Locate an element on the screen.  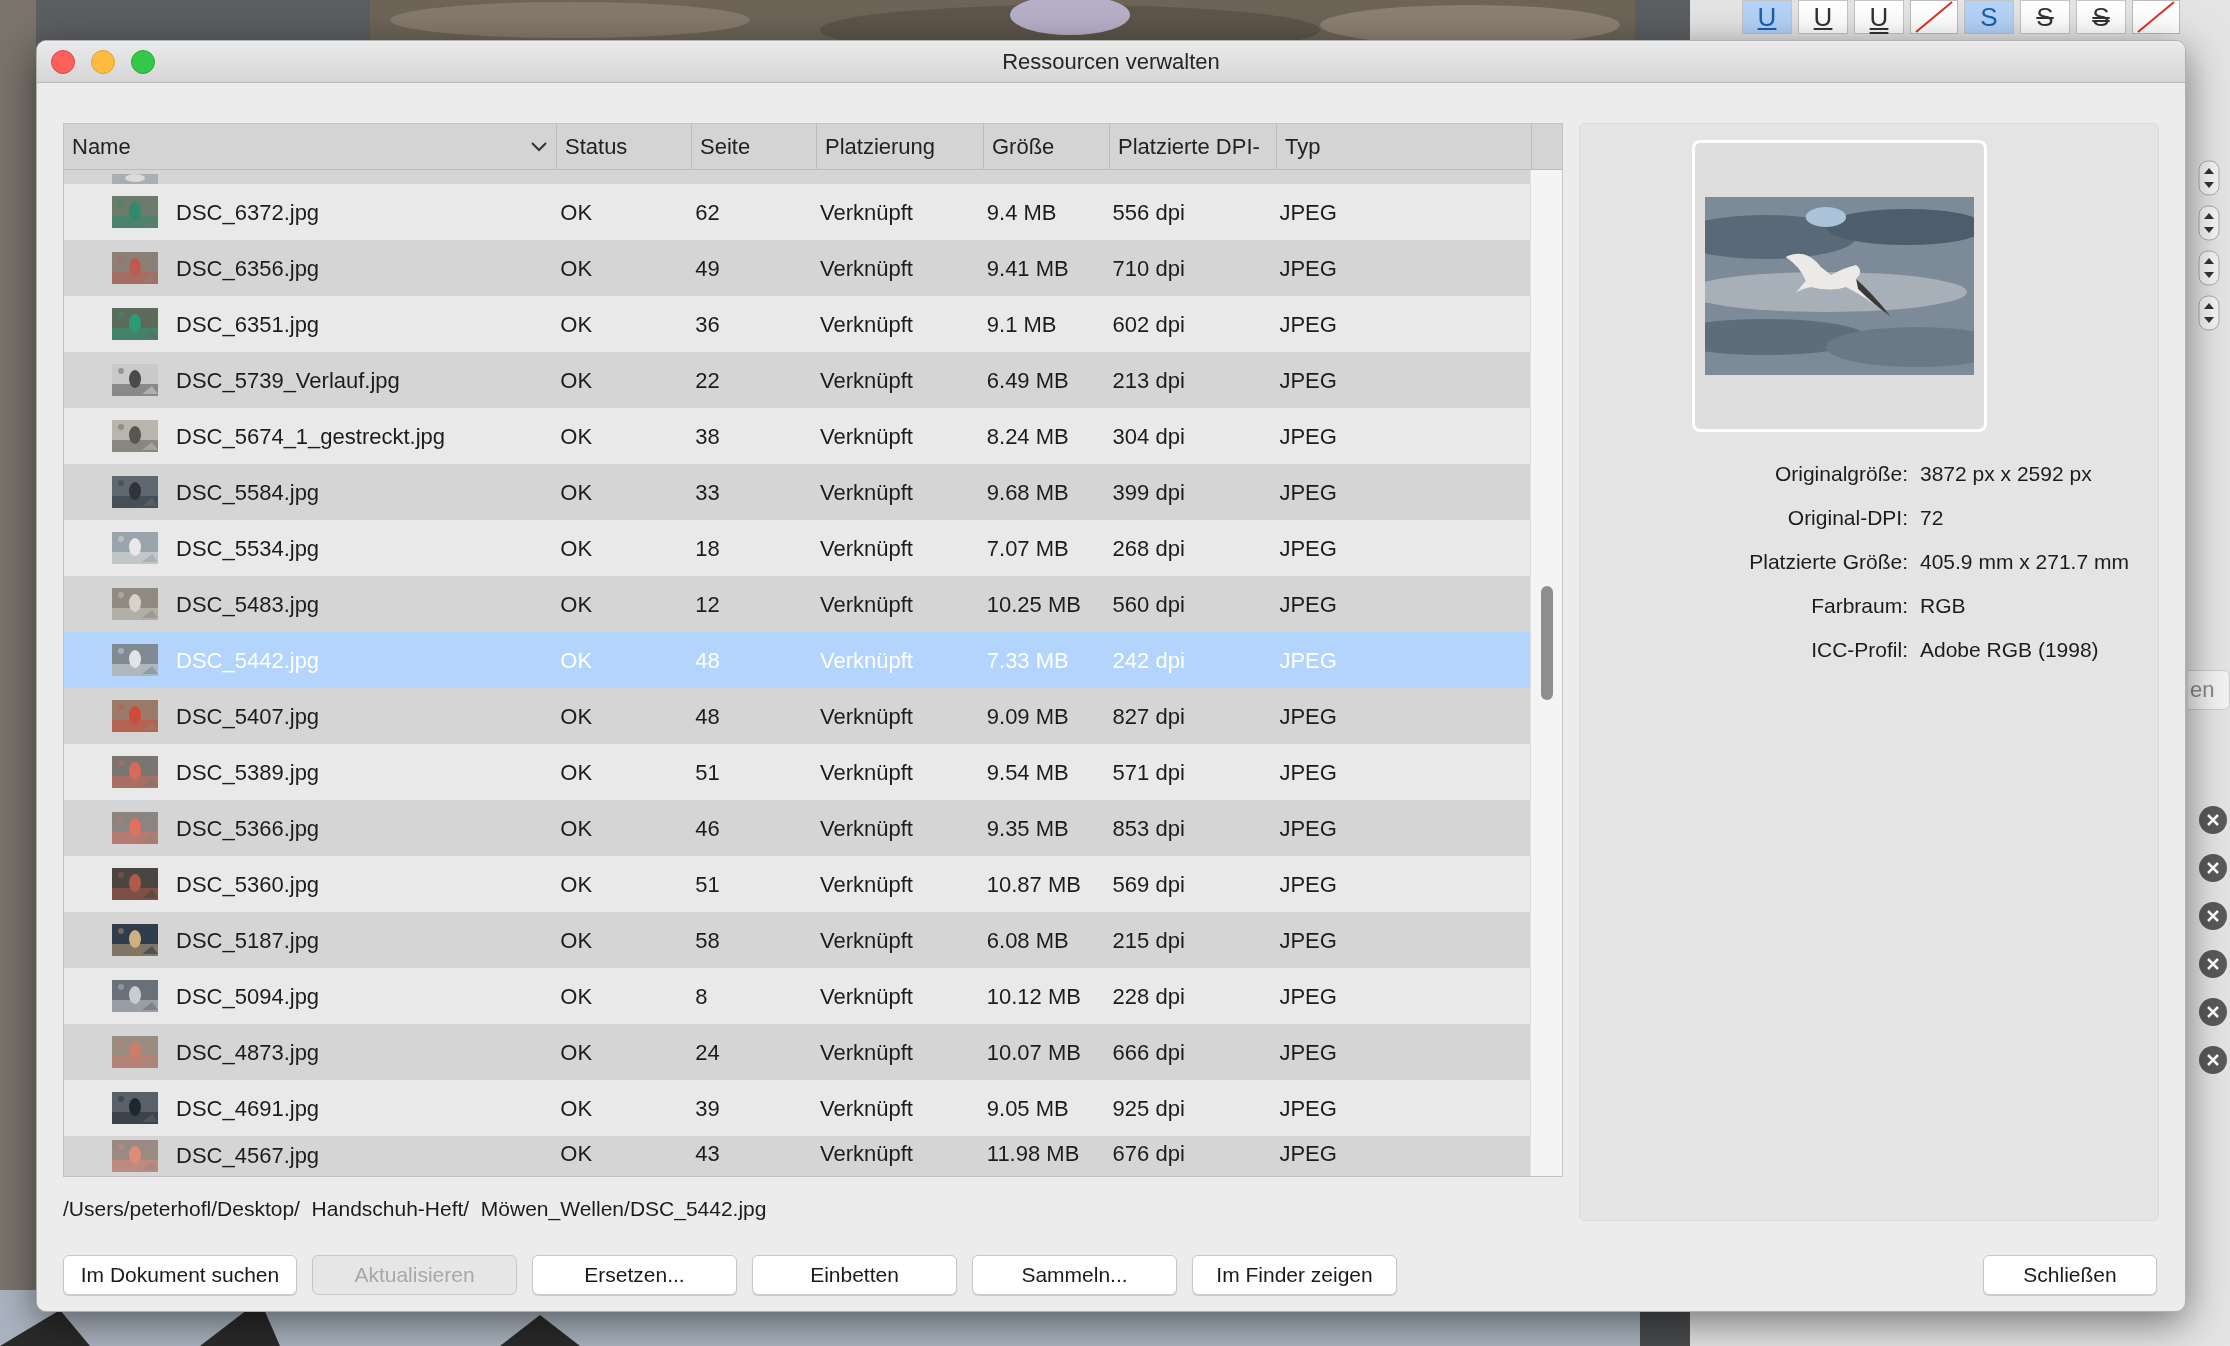
table-row: DSC_6356.jpg OK 49 Verknüpft 9.41 MB 710 dpi JPEG is located at coordinates (797, 268).